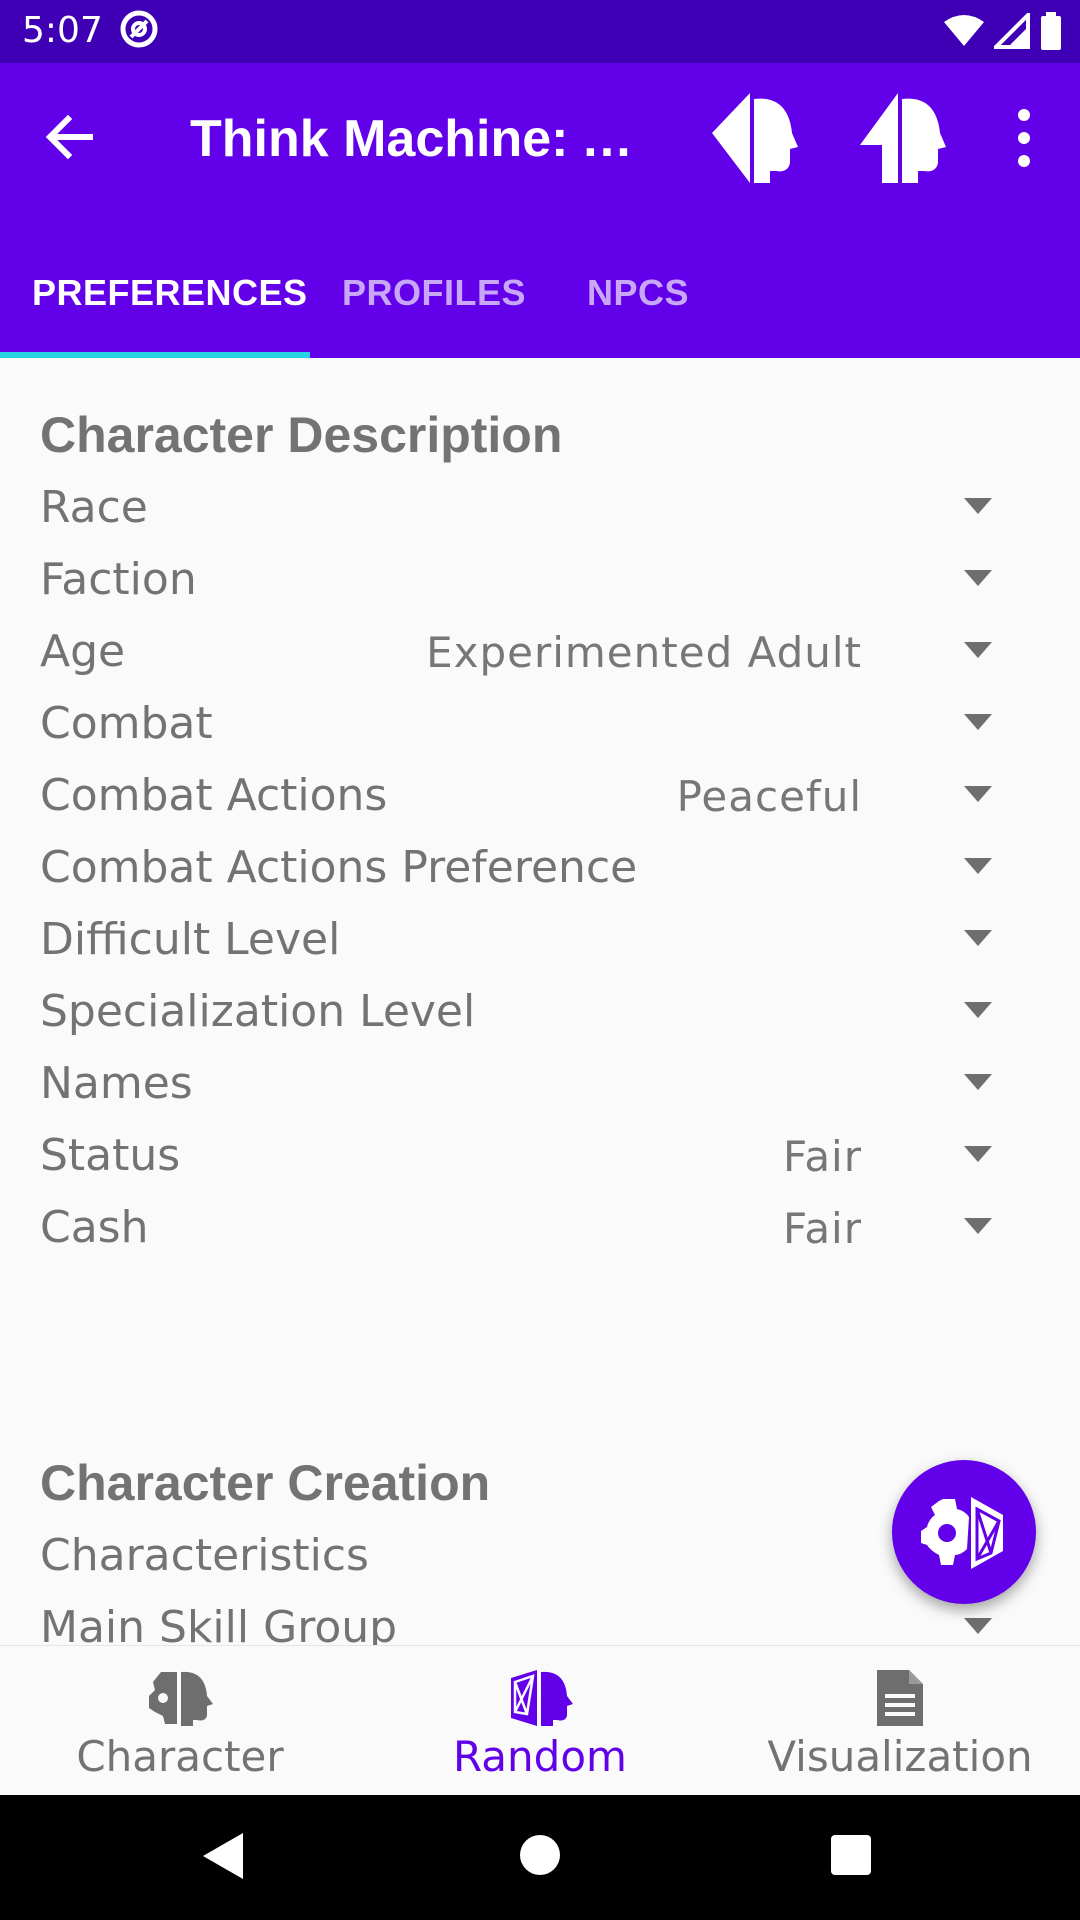 This screenshot has width=1080, height=1920. What do you see at coordinates (540, 508) in the screenshot?
I see `pref-row-race: Race` at bounding box center [540, 508].